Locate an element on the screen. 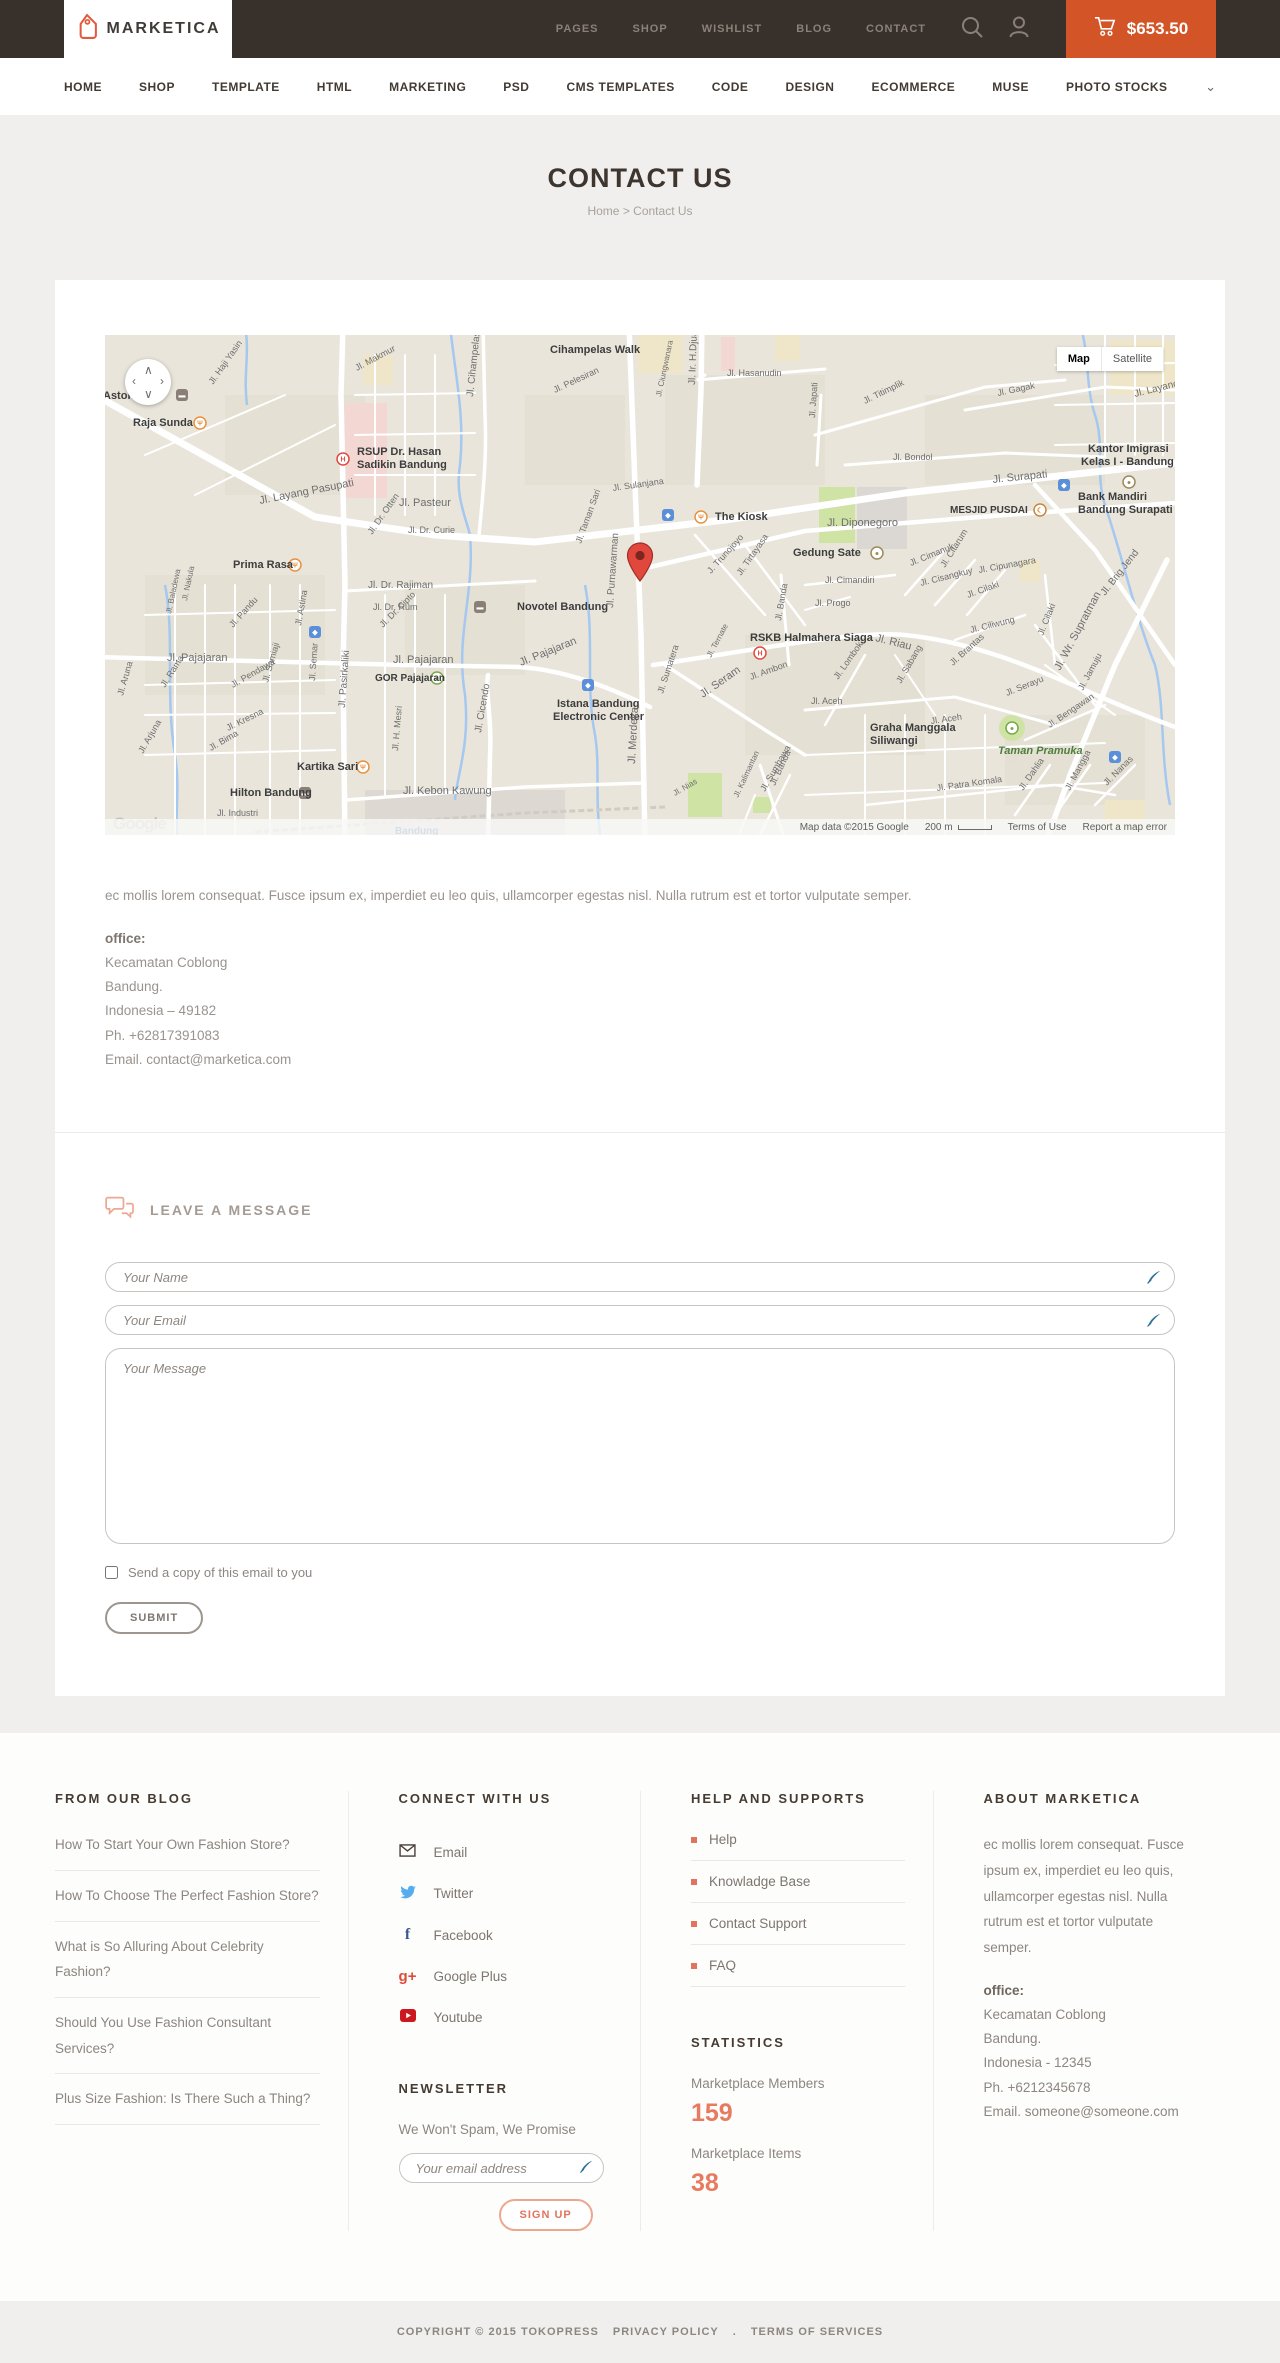 This screenshot has height=2363, width=1280. header-nav-wishlist: WISHLIST is located at coordinates (732, 29).